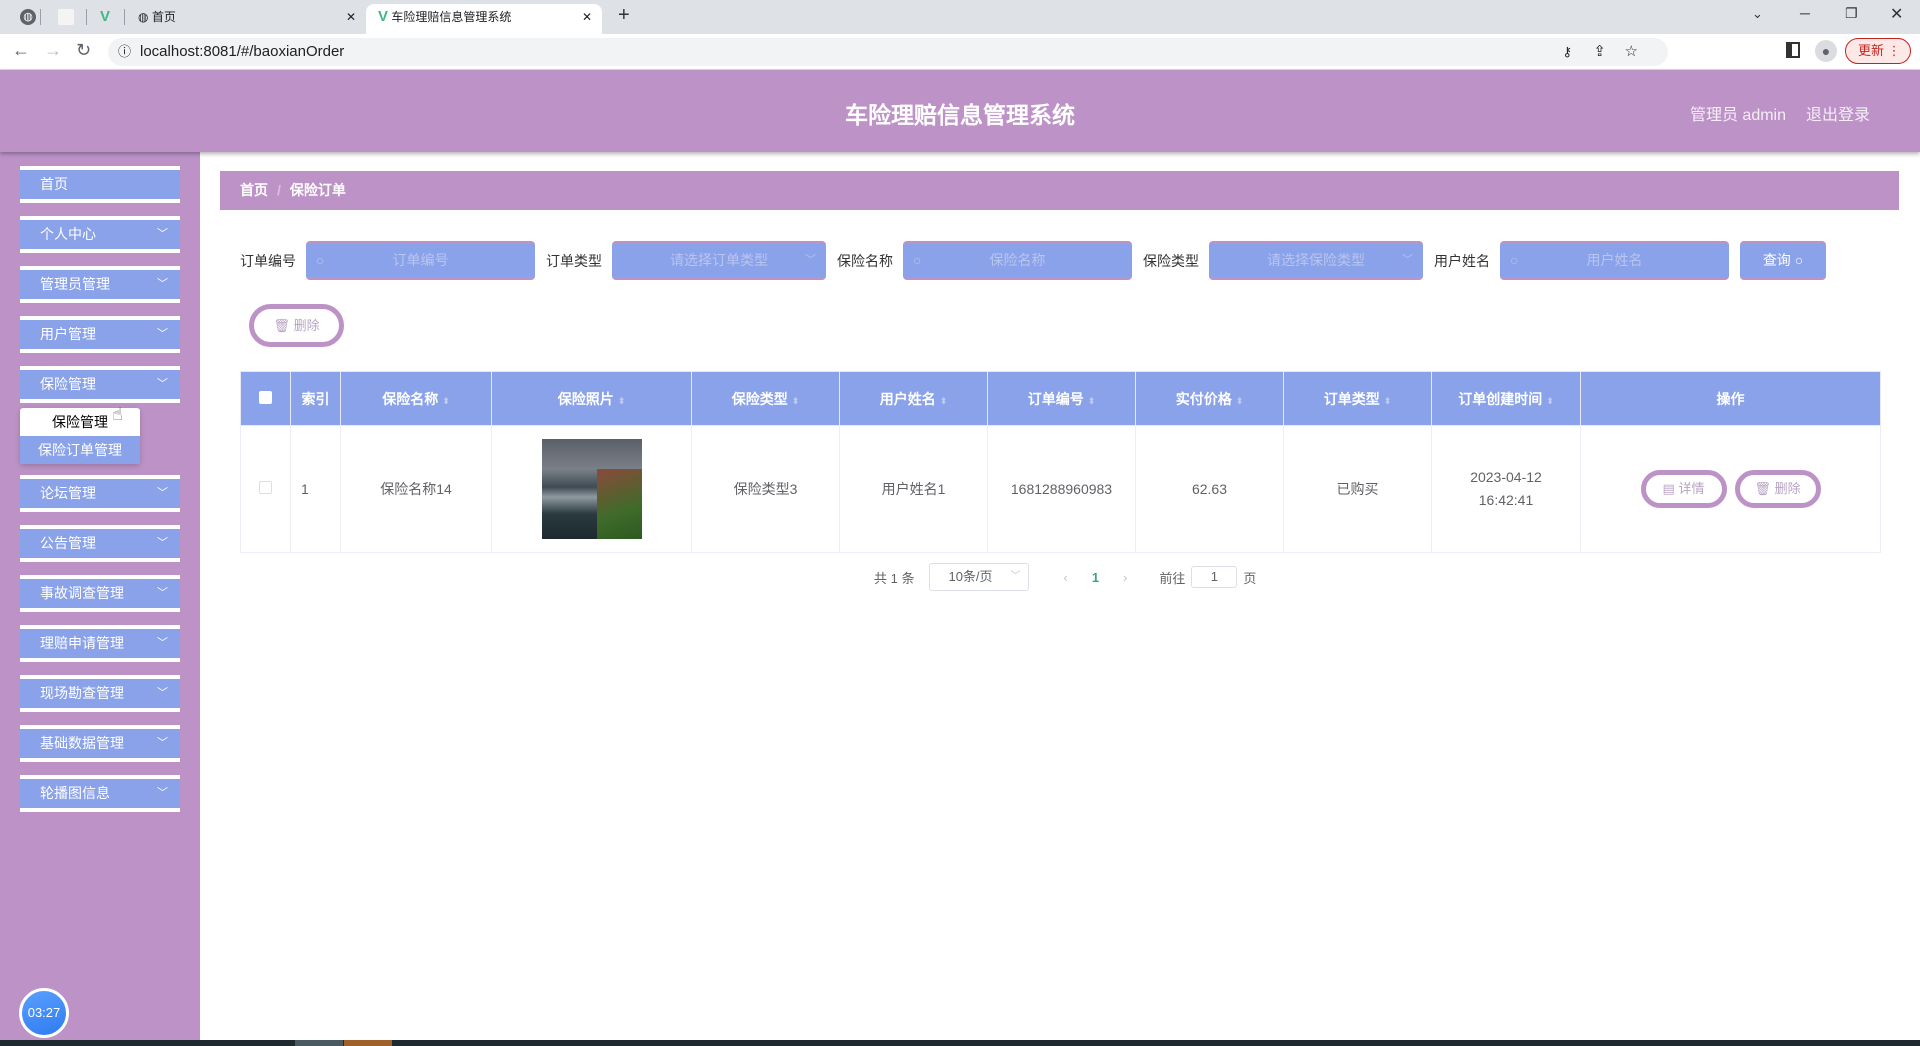  What do you see at coordinates (591, 398) in the screenshot?
I see `col-insurance-photo: 保险照片 ⬍` at bounding box center [591, 398].